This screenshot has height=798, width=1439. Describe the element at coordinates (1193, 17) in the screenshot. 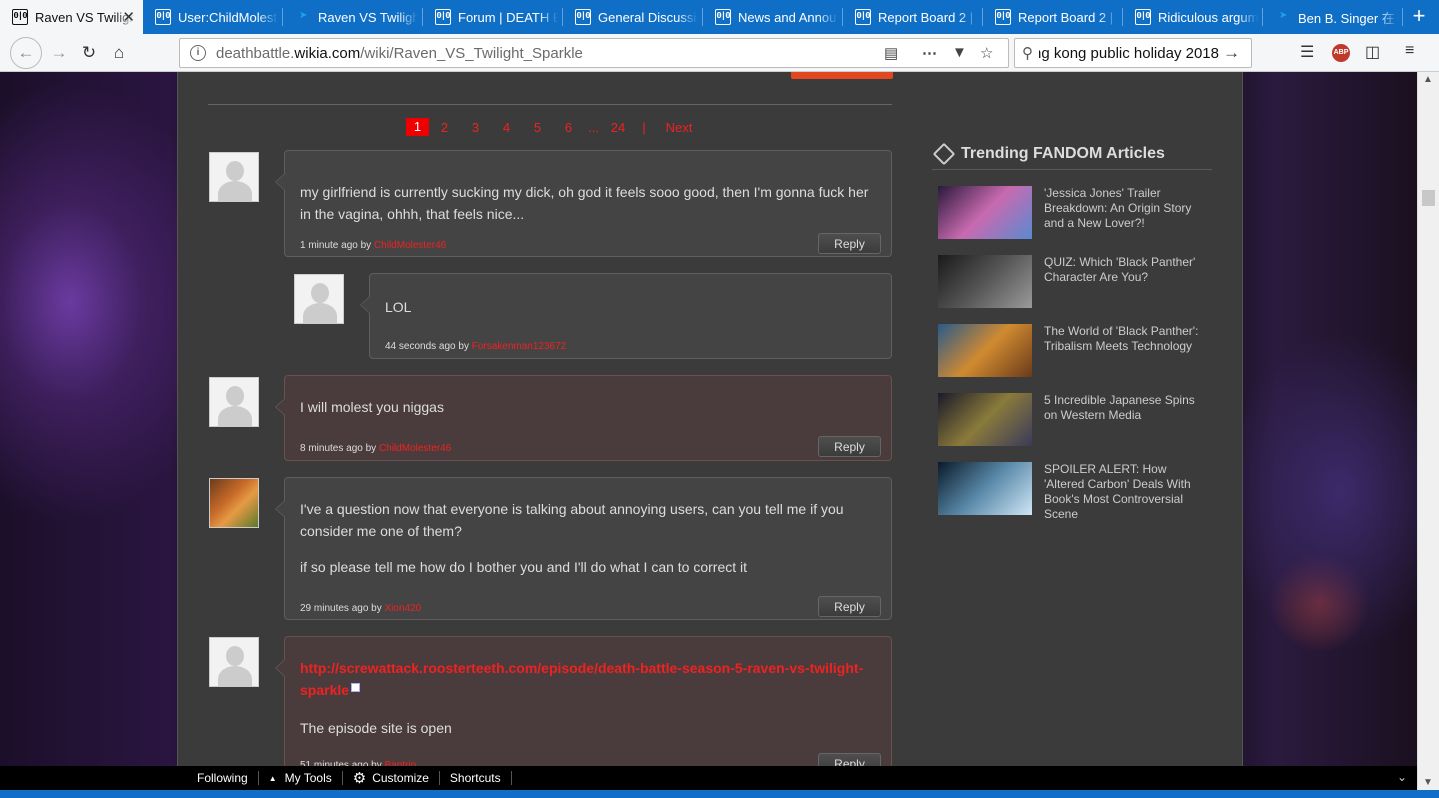

I see `tab-9: 0|0 Ridiculous argum` at that location.